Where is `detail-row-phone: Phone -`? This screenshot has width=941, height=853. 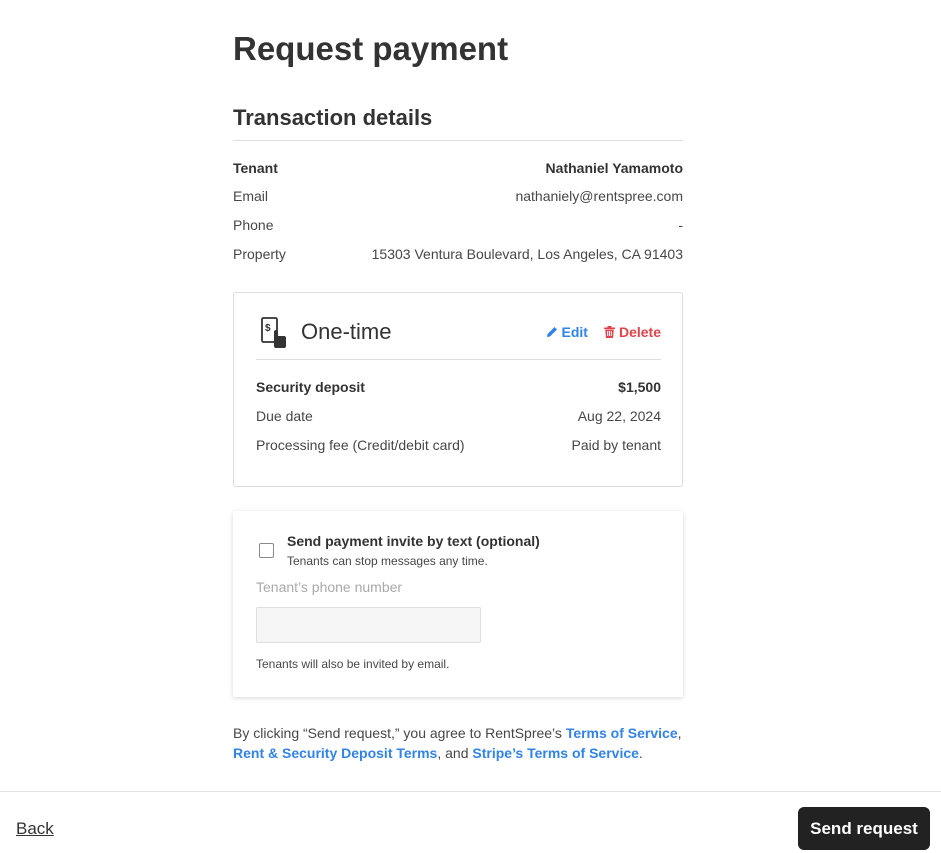
detail-row-phone: Phone - is located at coordinates (458, 225).